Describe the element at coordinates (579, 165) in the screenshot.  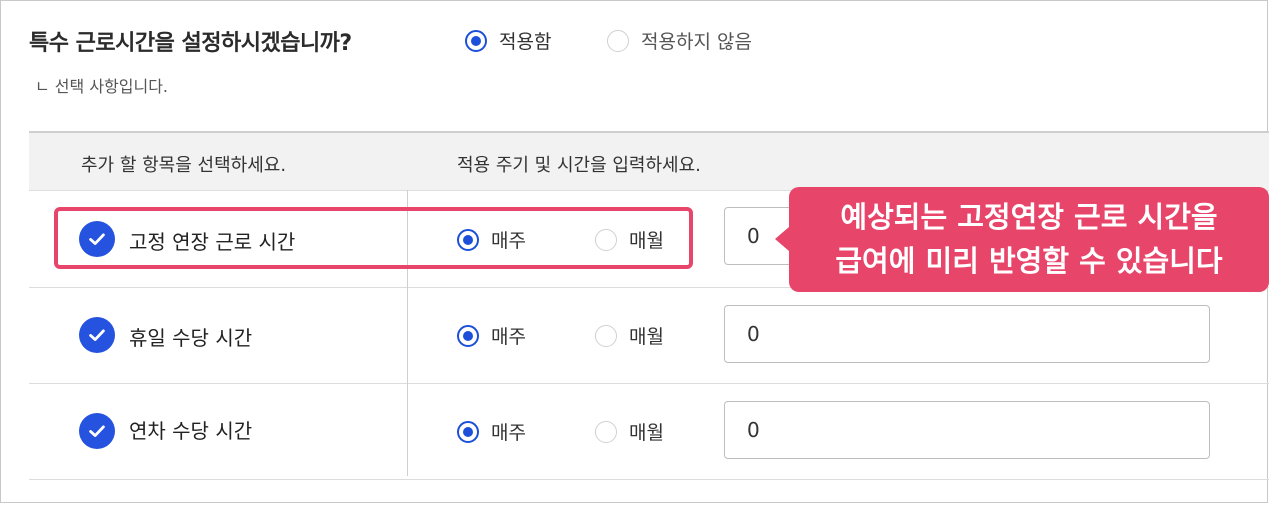
I see `header-input-cycle: 적용 주기 및 시간을 입력하세요.` at that location.